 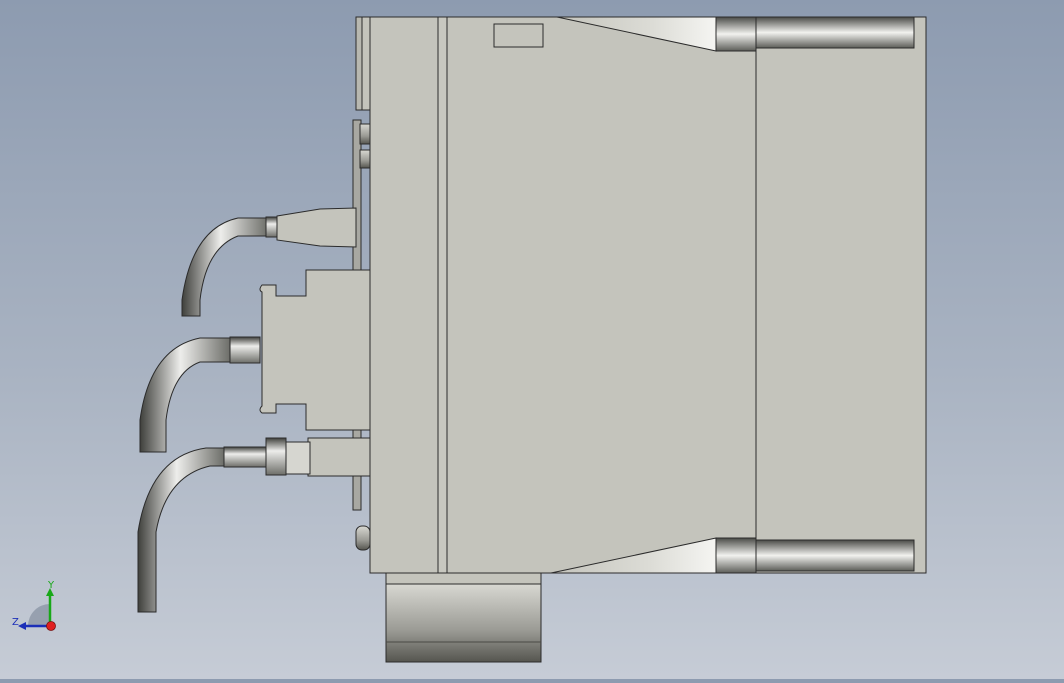 I want to click on port-3-nut, so click(x=298, y=458).